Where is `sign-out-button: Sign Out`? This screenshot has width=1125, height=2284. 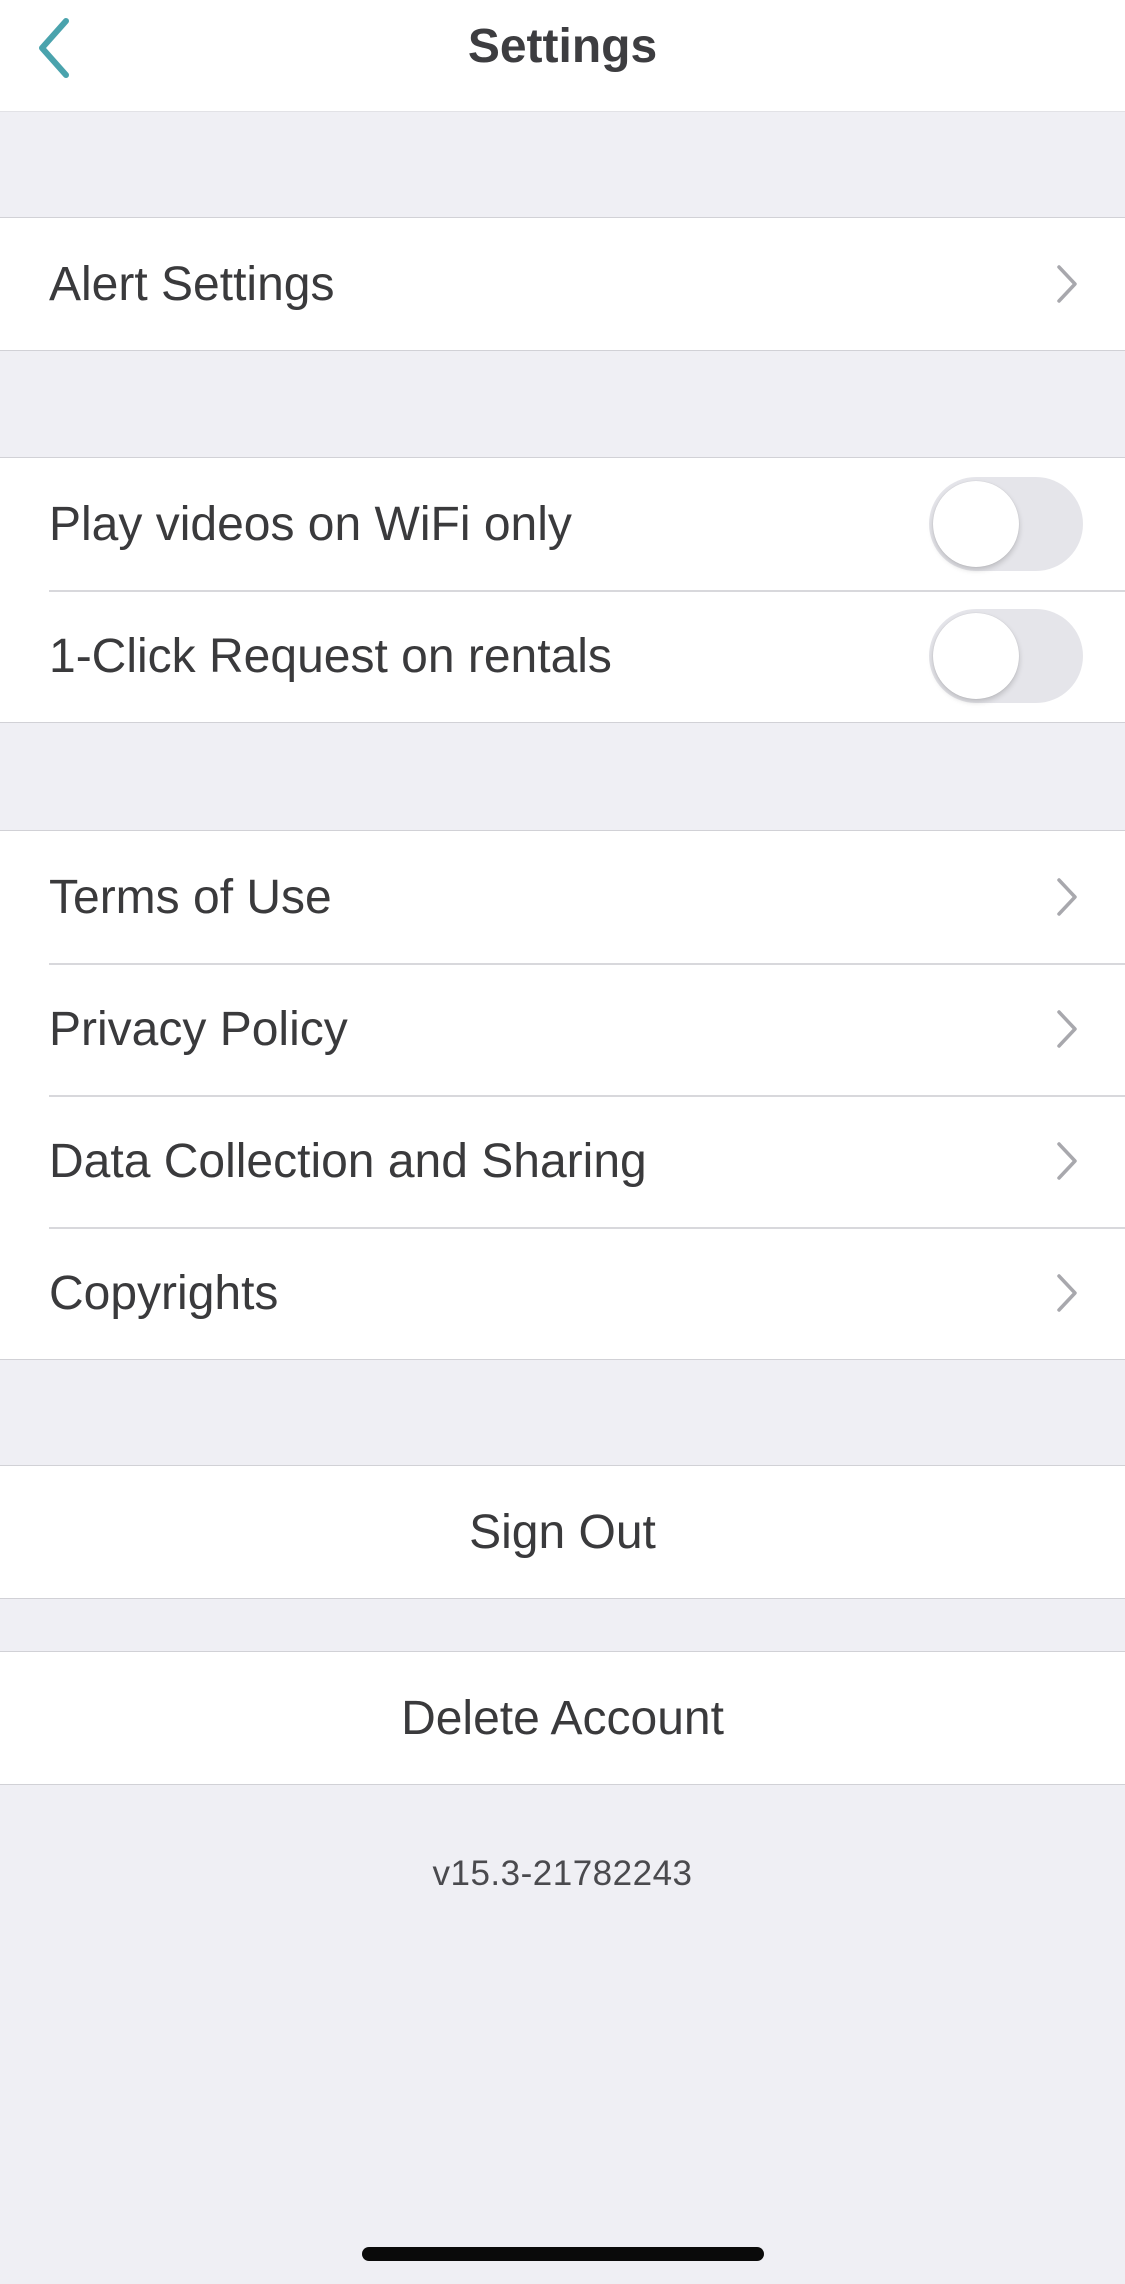
sign-out-button: Sign Out is located at coordinates (562, 1532).